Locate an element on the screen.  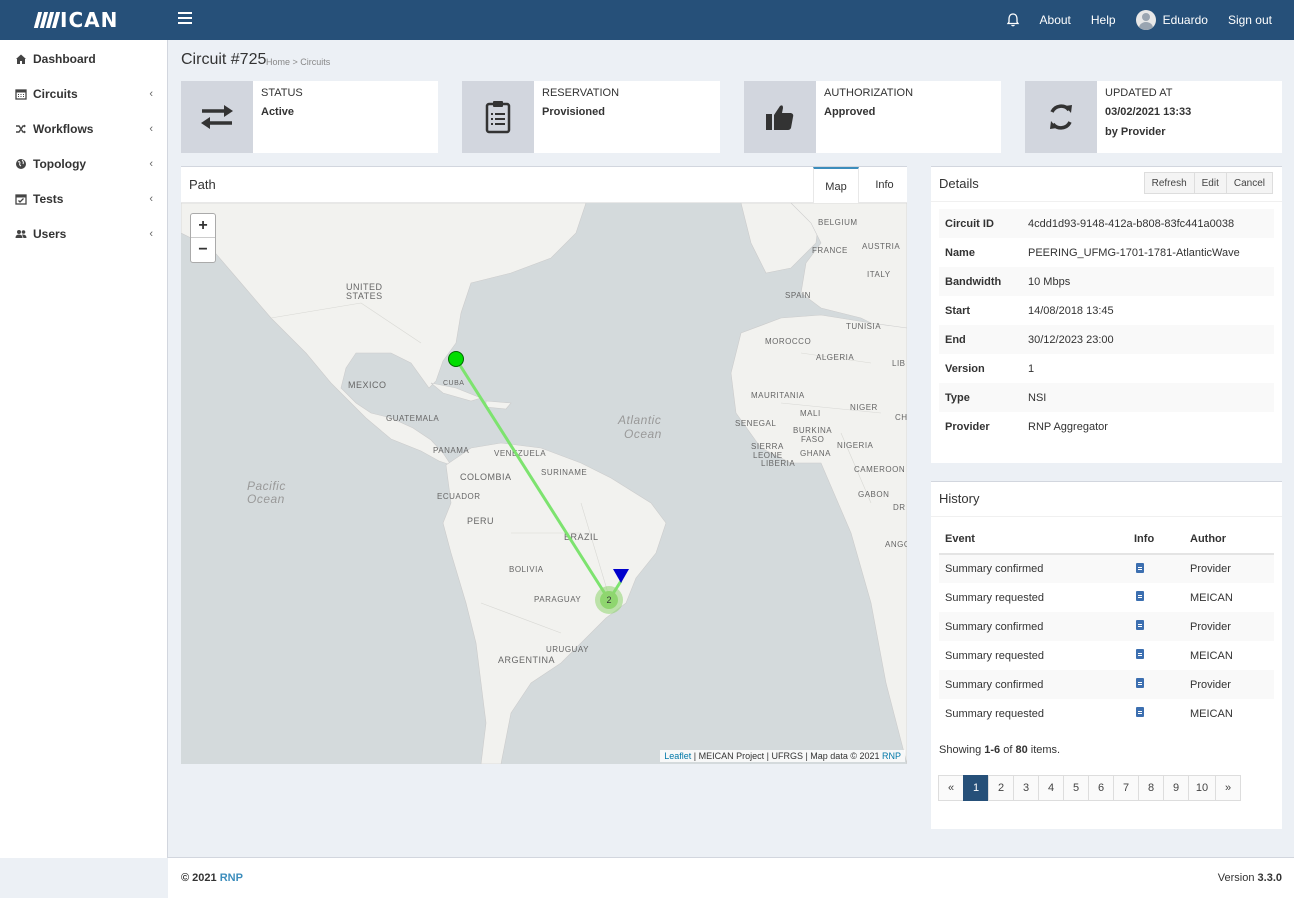
updated-infobox: UPDATED AT 03/02/2021 13:33 by Provider is located at coordinates (1153, 117).